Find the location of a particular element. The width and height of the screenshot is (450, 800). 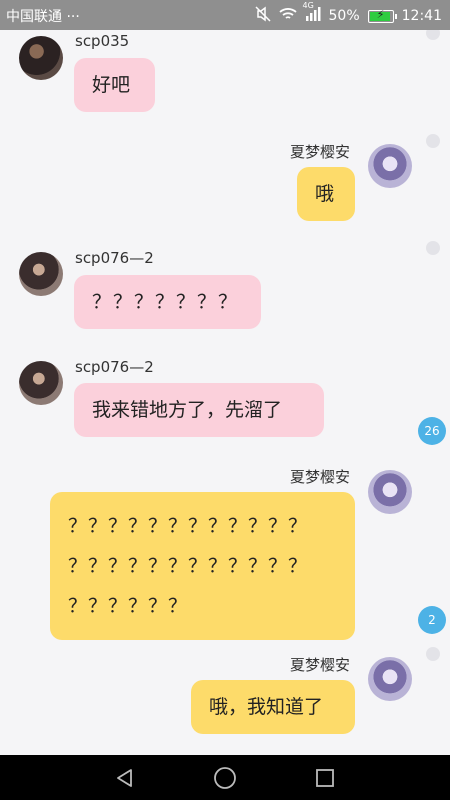

sender-name: scp035 is located at coordinates (102, 41).